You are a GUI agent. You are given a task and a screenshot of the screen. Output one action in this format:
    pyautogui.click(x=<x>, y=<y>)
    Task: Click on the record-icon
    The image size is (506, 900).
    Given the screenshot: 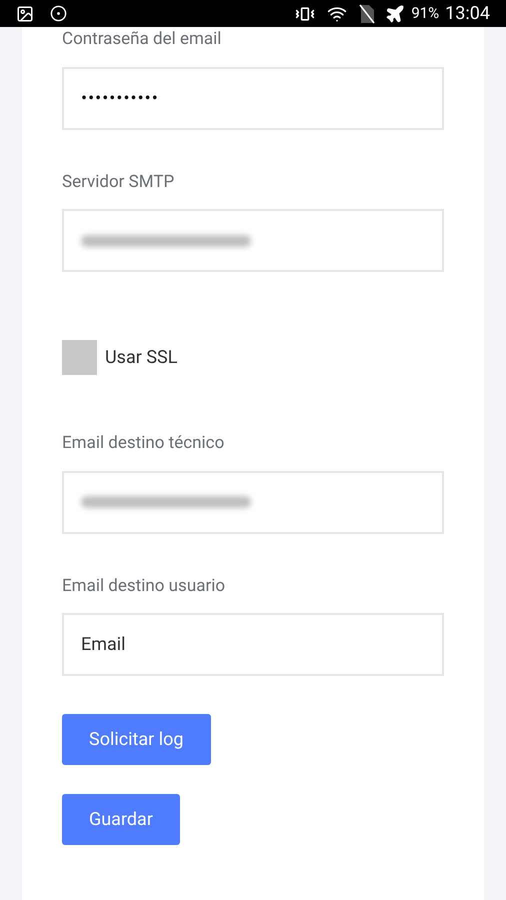 What is the action you would take?
    pyautogui.click(x=58, y=13)
    